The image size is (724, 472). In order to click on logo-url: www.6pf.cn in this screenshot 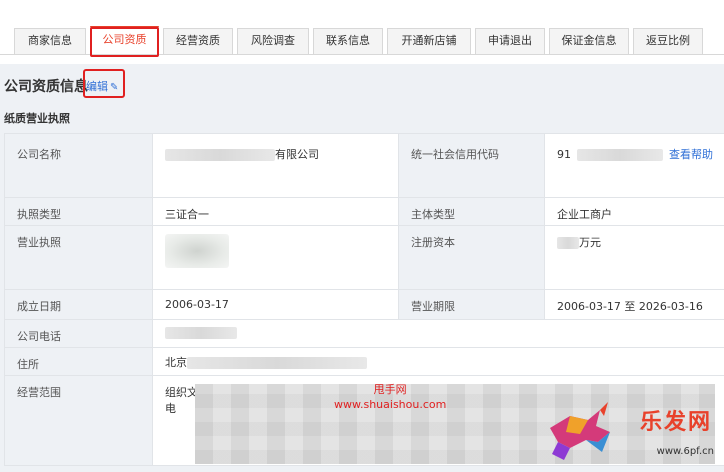, I will do `click(685, 451)`.